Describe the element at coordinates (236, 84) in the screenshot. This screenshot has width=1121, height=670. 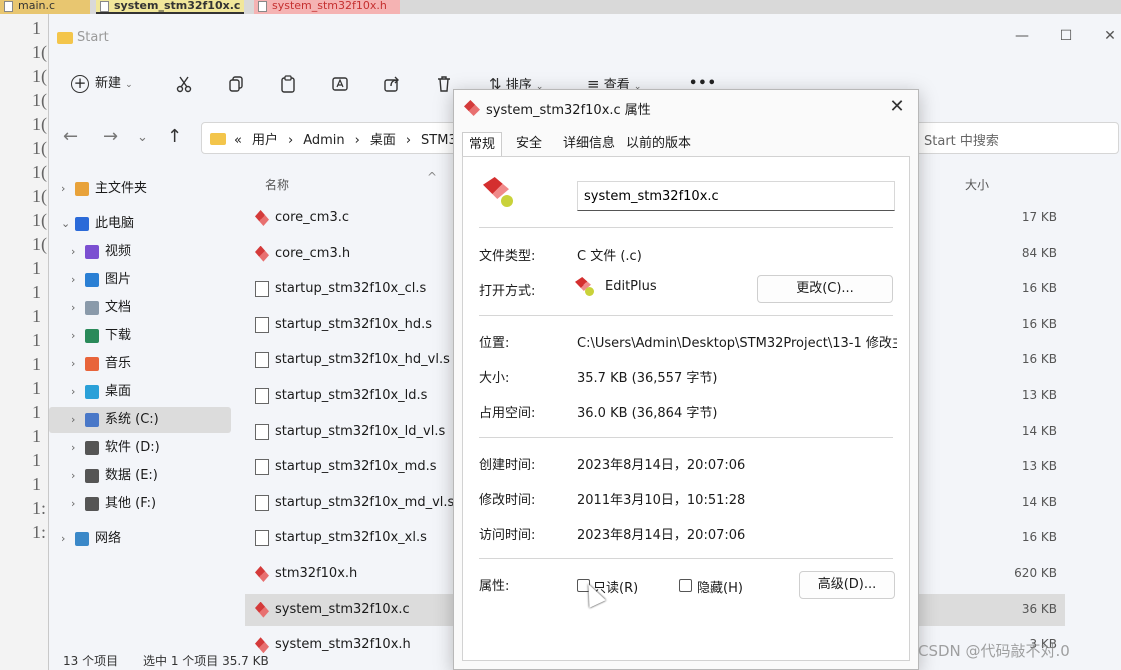
I see `copy-button` at that location.